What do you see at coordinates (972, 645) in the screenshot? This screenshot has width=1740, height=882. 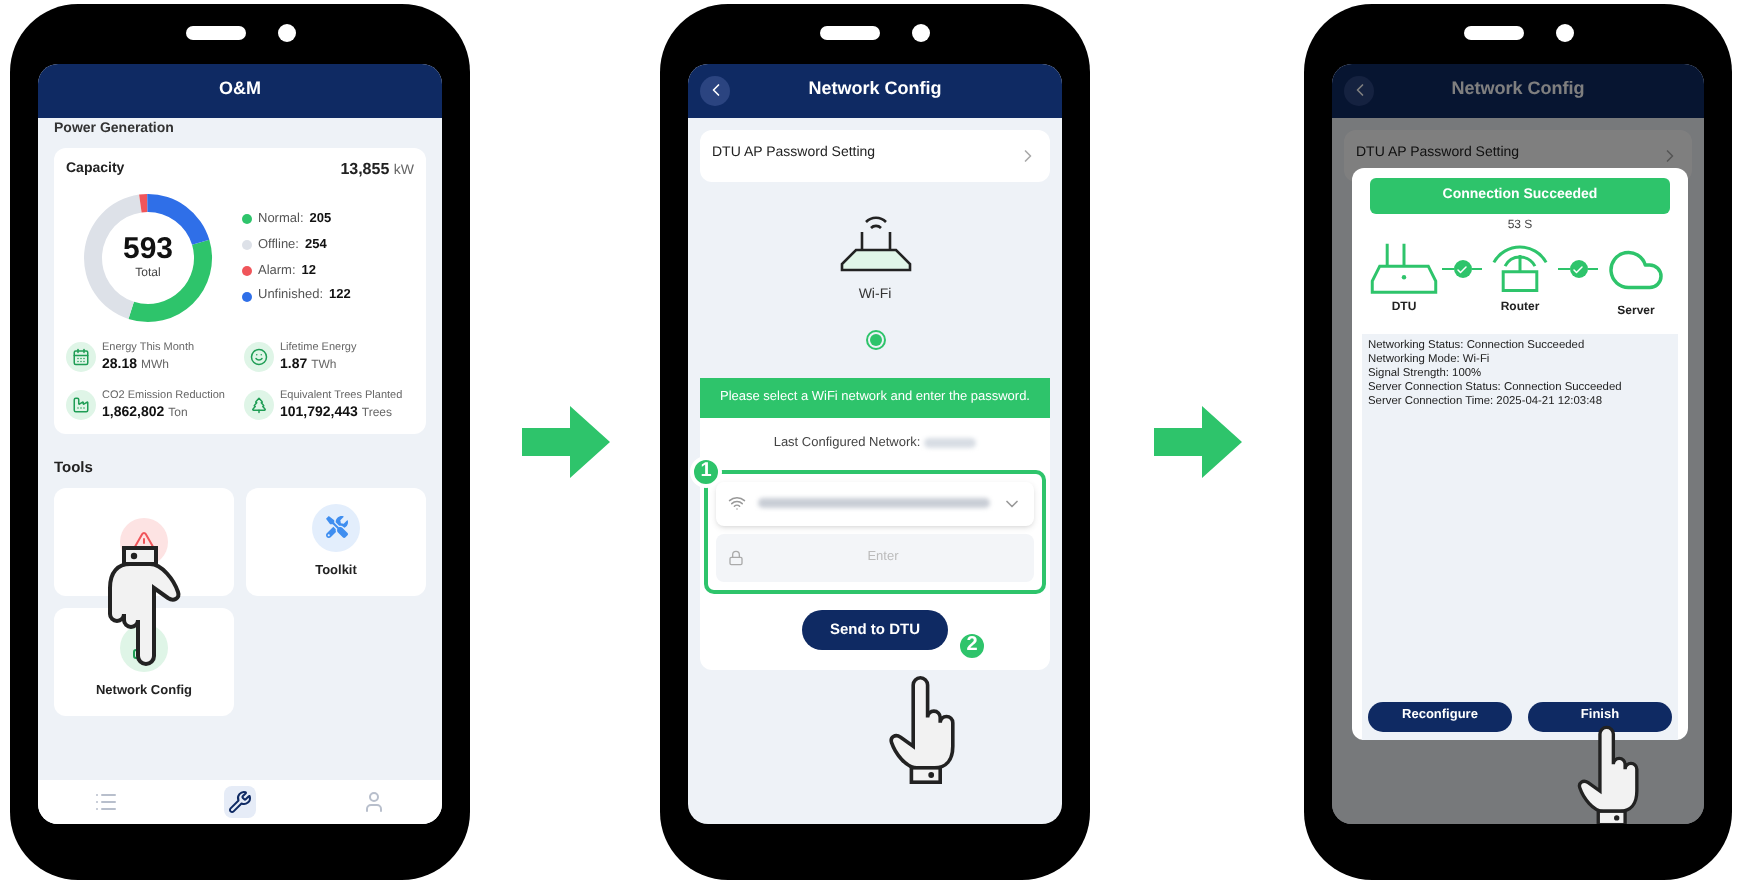 I see `step-badge: 2` at bounding box center [972, 645].